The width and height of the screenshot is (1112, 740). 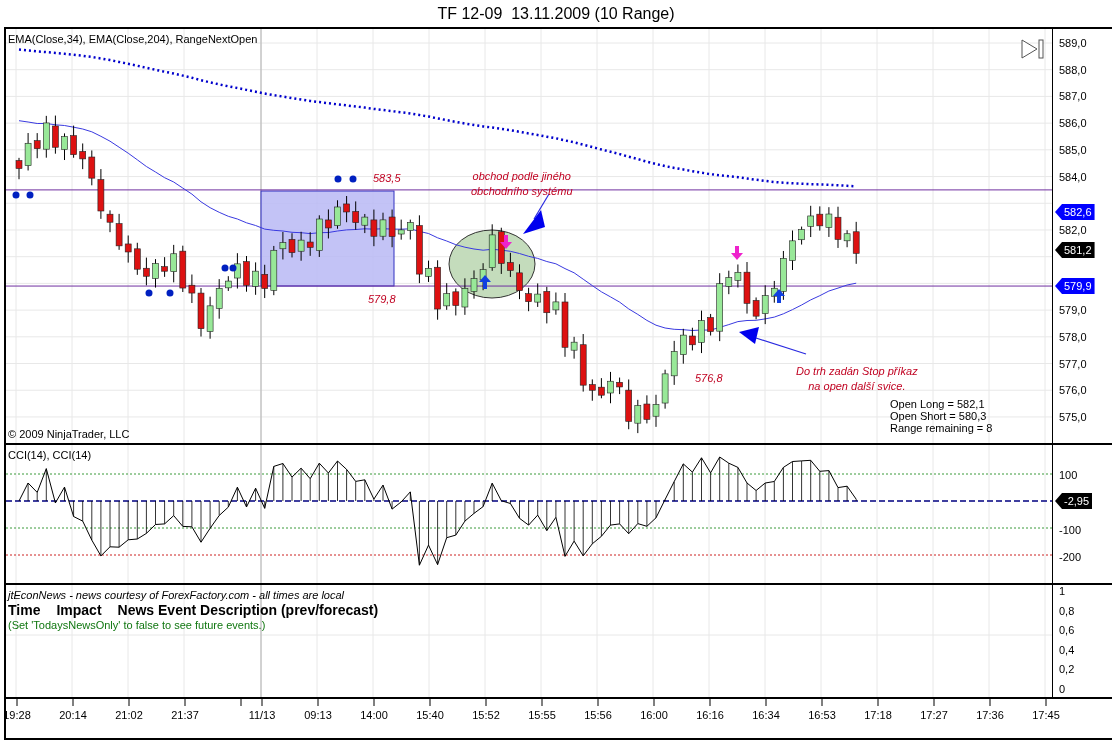 What do you see at coordinates (1062, 591) in the screenshot?
I see `axis-label: 1` at bounding box center [1062, 591].